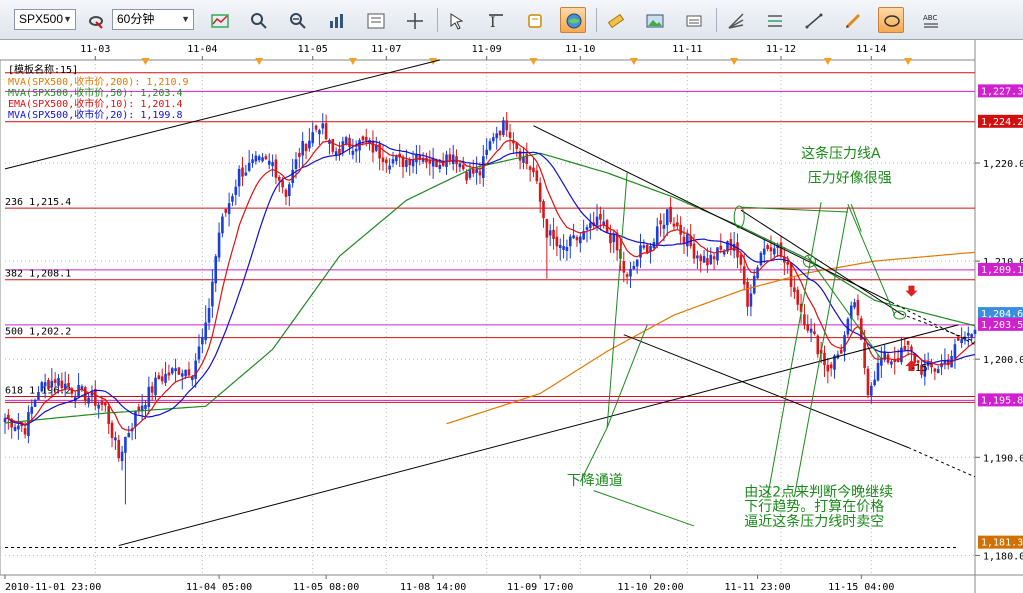 This screenshot has height=593, width=1023. What do you see at coordinates (1003, 458) in the screenshot?
I see `y-tick-label: 1,190.0` at bounding box center [1003, 458].